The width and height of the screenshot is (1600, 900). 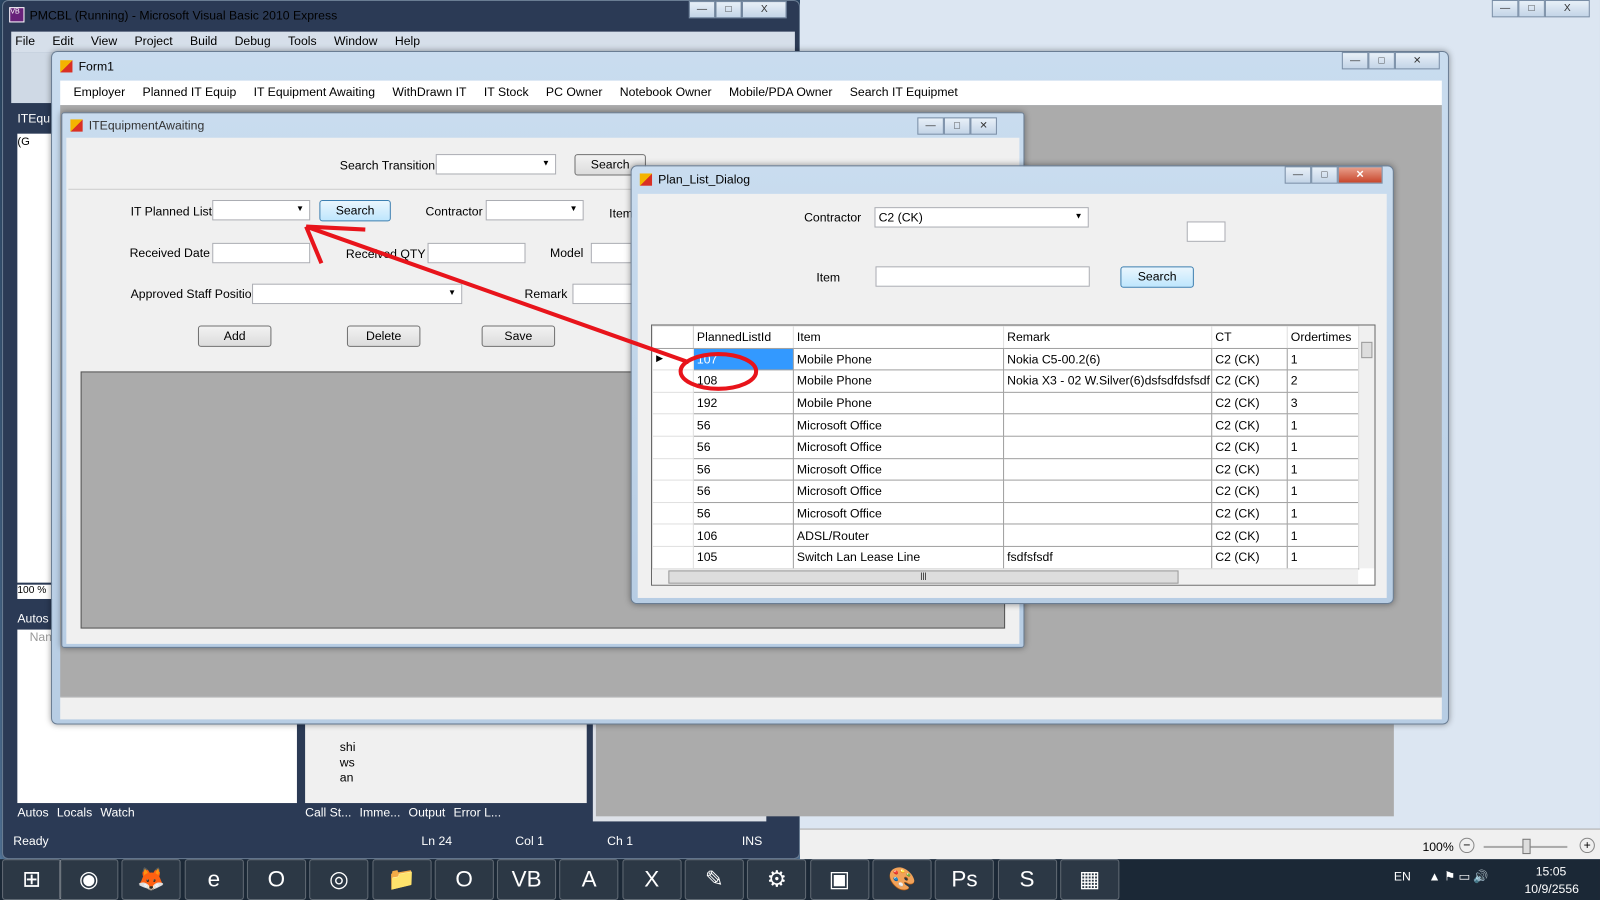 What do you see at coordinates (497, 294) in the screenshot?
I see `annotation-arrow-line` at bounding box center [497, 294].